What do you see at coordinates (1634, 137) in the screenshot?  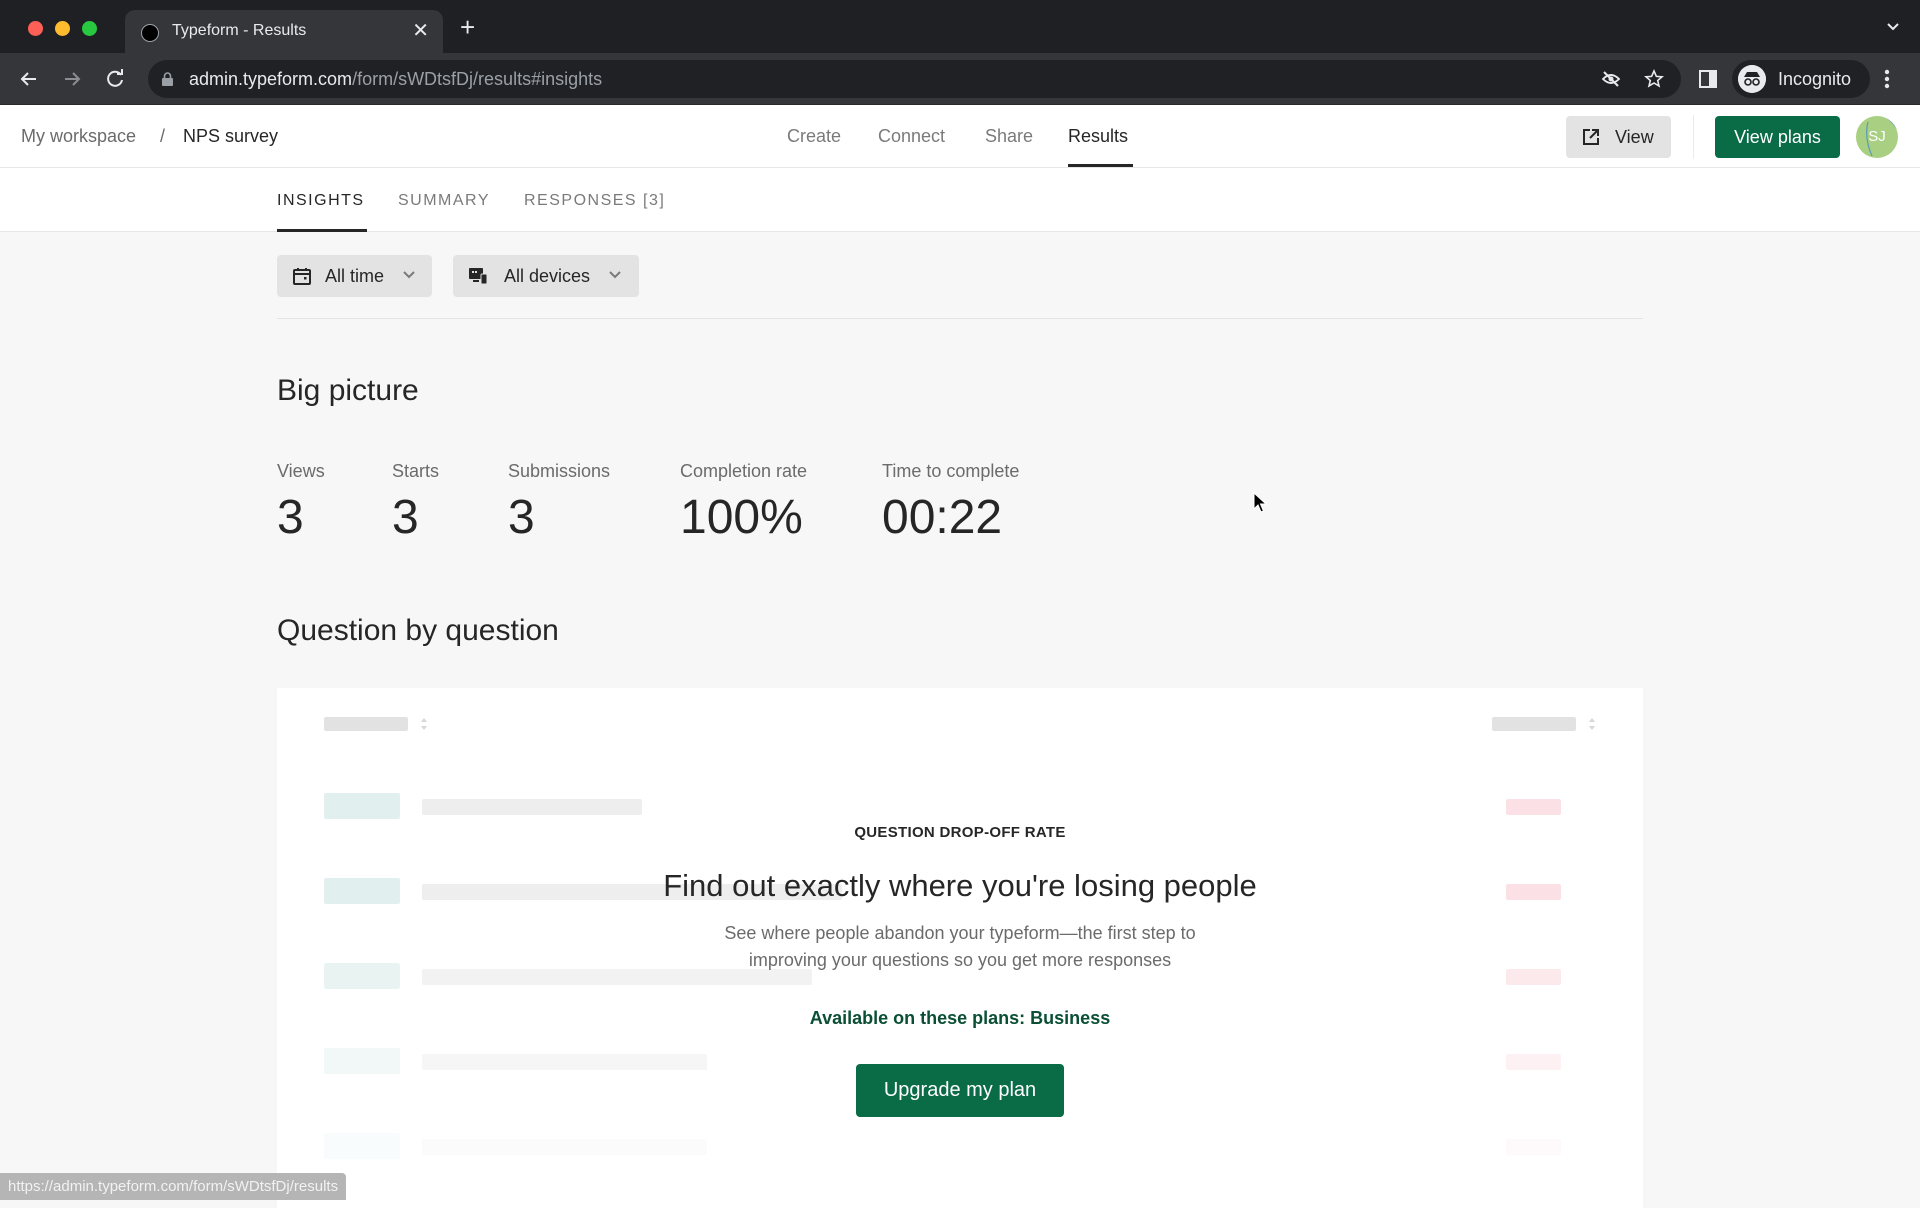 I see `view-button-label: View` at bounding box center [1634, 137].